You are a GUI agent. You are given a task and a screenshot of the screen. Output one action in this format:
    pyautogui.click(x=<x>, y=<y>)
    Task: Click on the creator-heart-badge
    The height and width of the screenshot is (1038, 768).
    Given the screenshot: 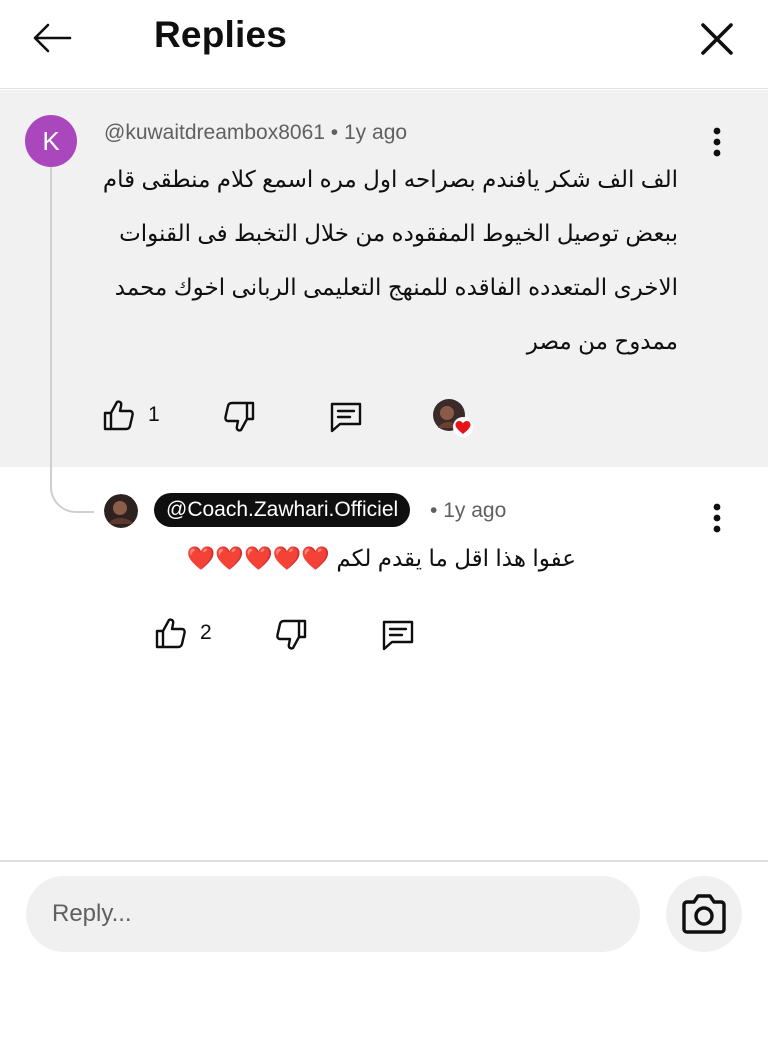 What is the action you would take?
    pyautogui.click(x=453, y=419)
    